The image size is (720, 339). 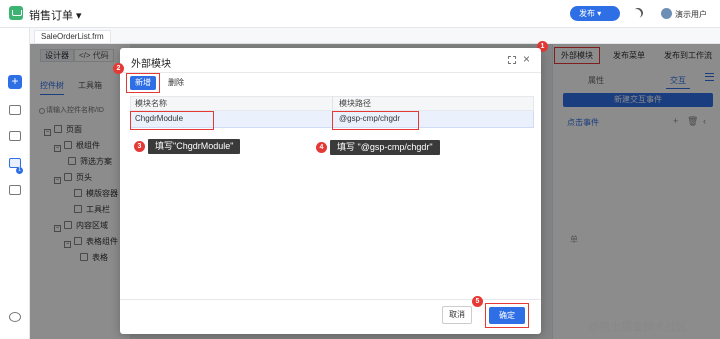 What do you see at coordinates (321, 147) in the screenshot?
I see `step-badge-4: 4` at bounding box center [321, 147].